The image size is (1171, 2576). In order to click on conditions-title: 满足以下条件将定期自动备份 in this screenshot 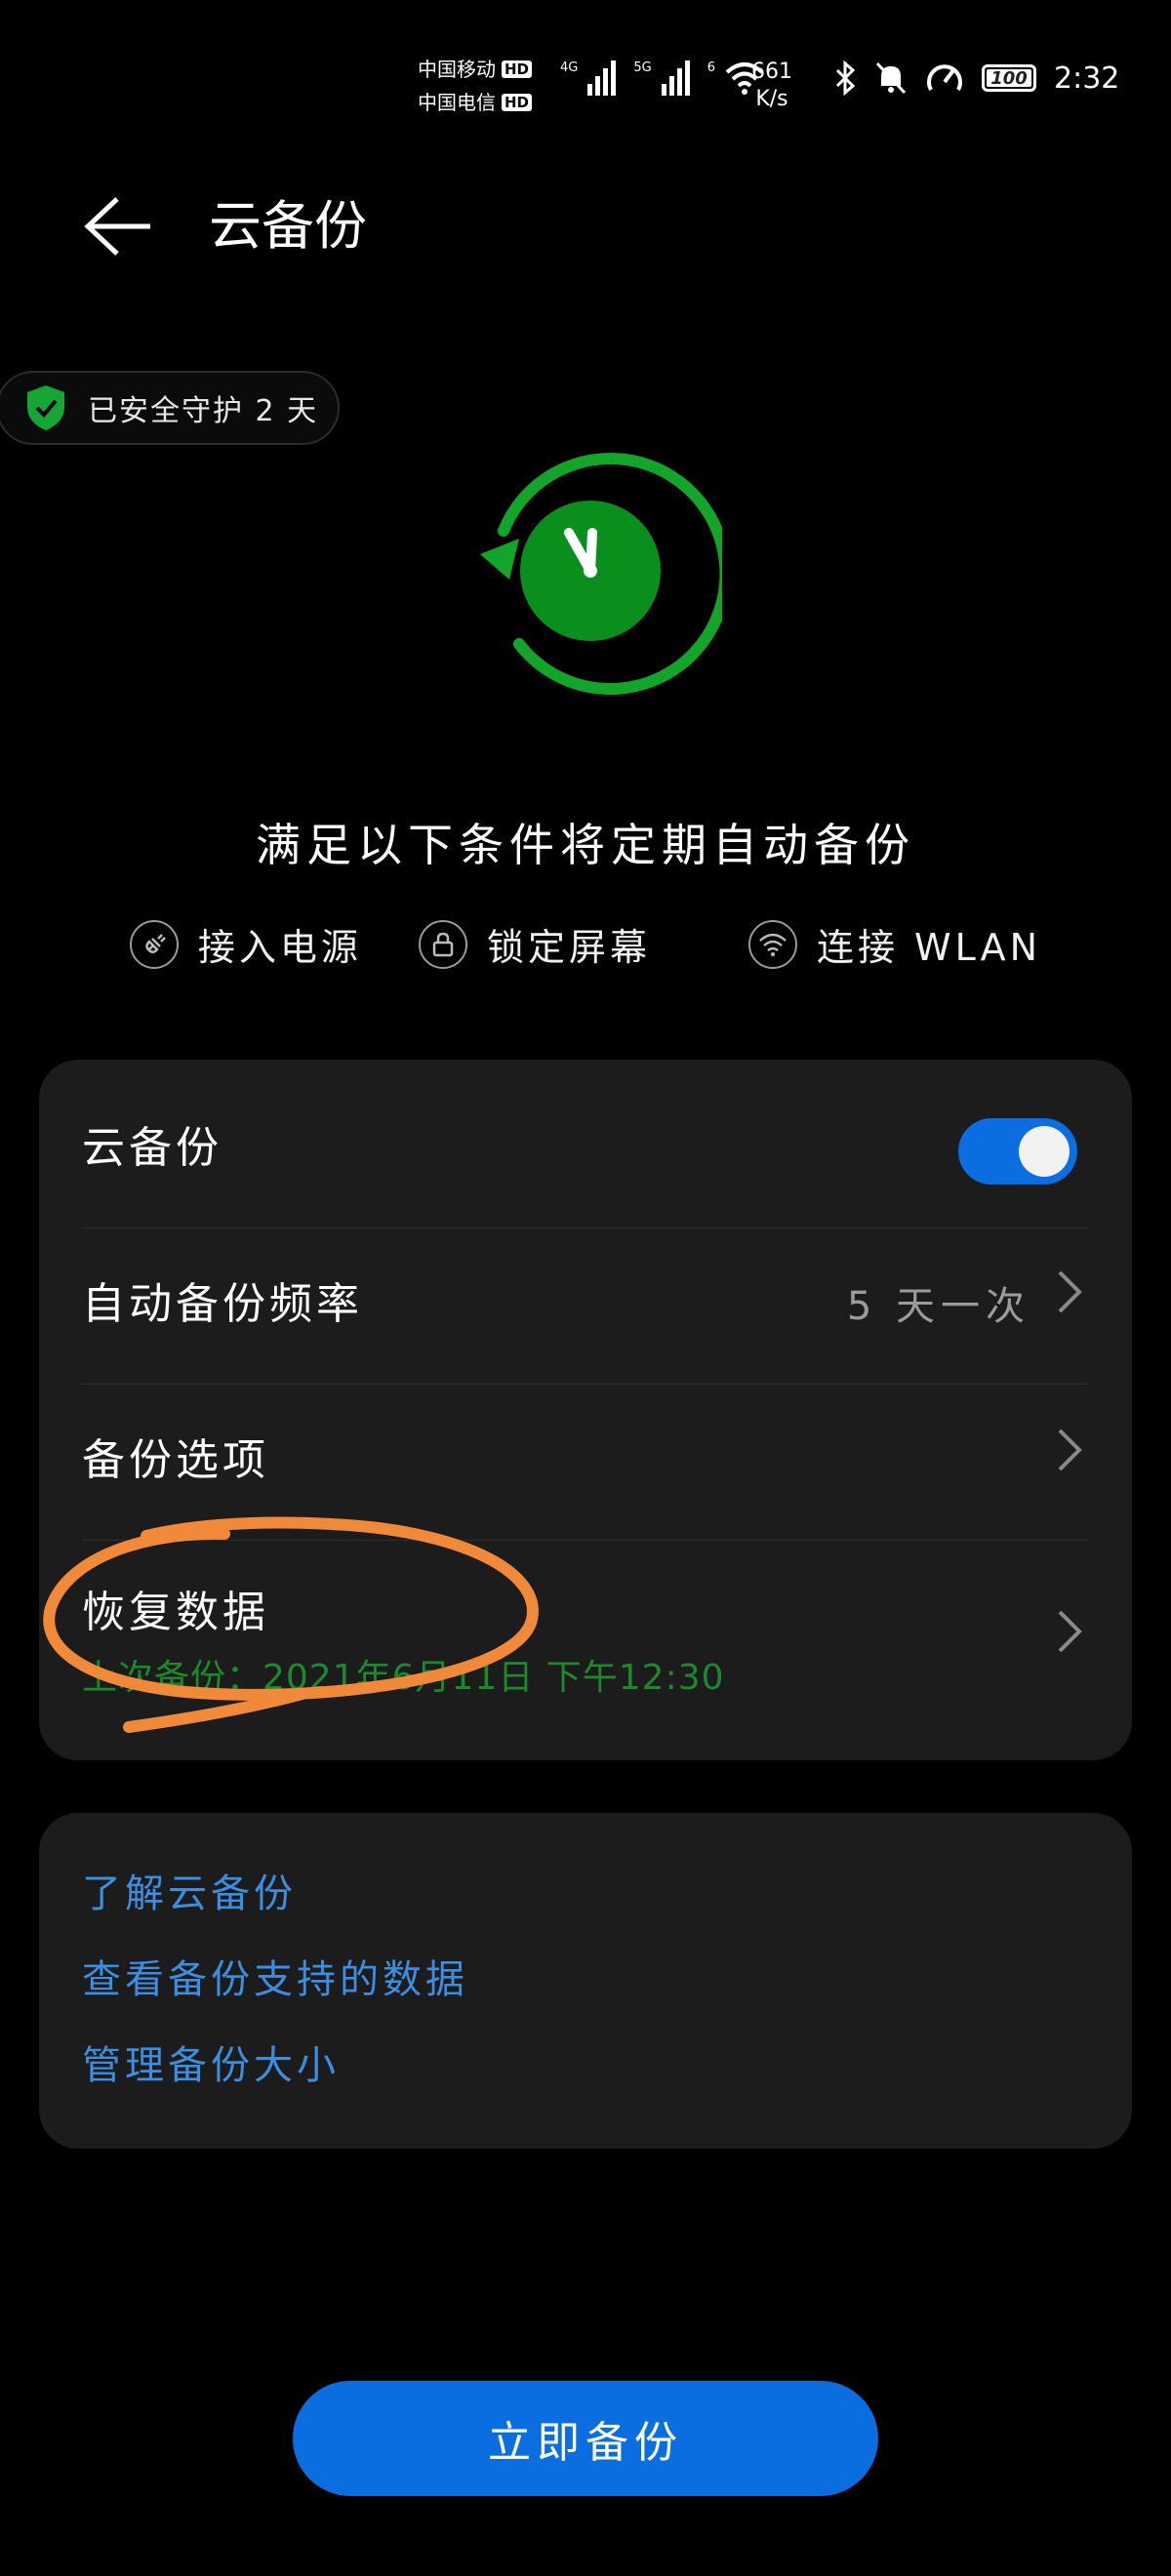, I will do `click(585, 845)`.